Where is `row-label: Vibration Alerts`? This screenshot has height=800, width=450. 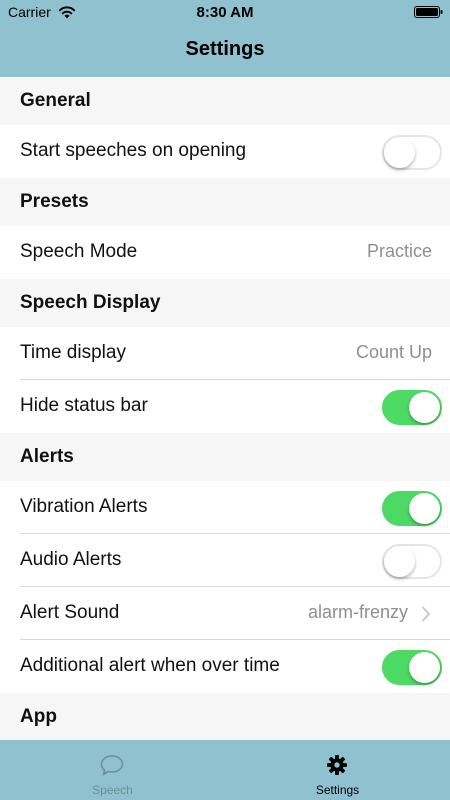 row-label: Vibration Alerts is located at coordinates (84, 506).